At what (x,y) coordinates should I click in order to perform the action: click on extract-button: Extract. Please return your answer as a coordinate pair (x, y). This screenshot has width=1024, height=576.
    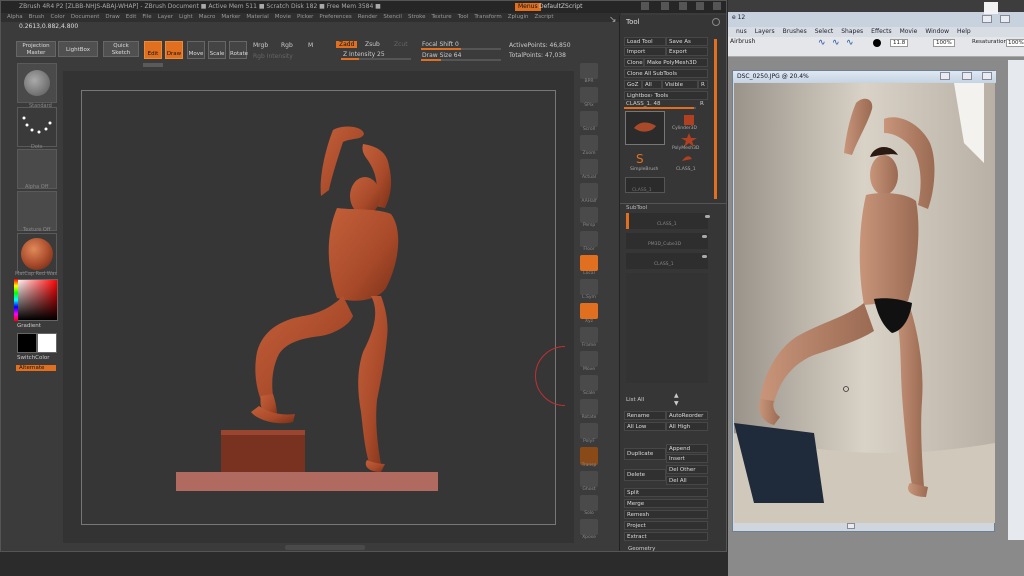
    Looking at the image, I should click on (666, 536).